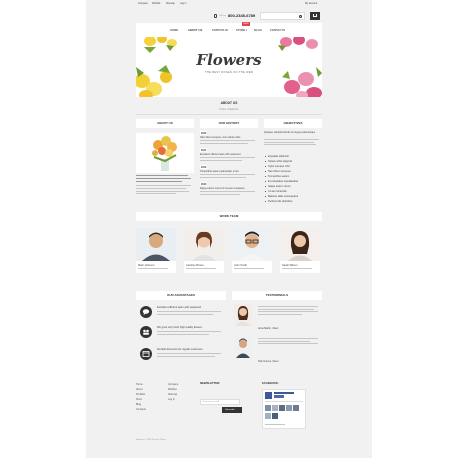 The height and width of the screenshot is (458, 458). What do you see at coordinates (229, 216) in the screenshot?
I see `team-heading: WORK TEAM` at bounding box center [229, 216].